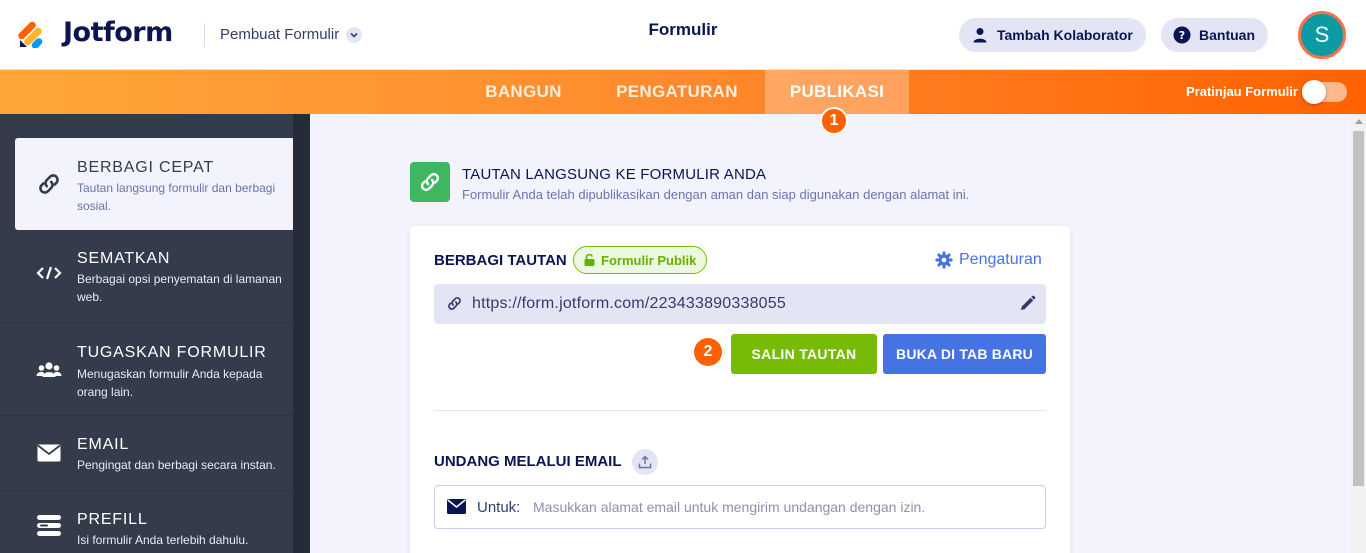 The image size is (1366, 553). I want to click on public-form-label: Formulir Publik, so click(649, 260).